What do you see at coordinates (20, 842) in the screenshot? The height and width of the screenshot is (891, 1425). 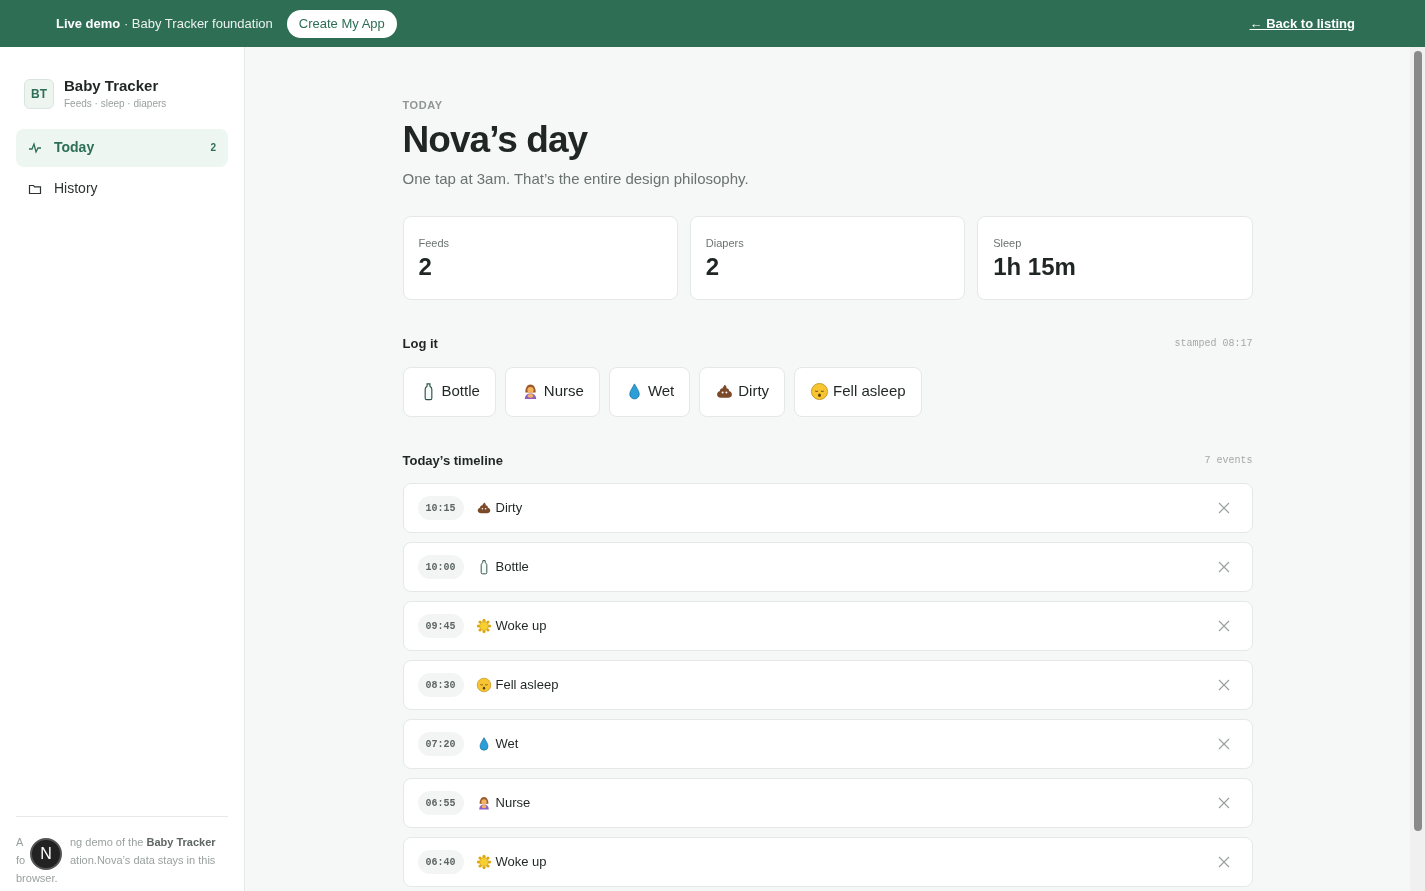 I see `footer-text: A` at bounding box center [20, 842].